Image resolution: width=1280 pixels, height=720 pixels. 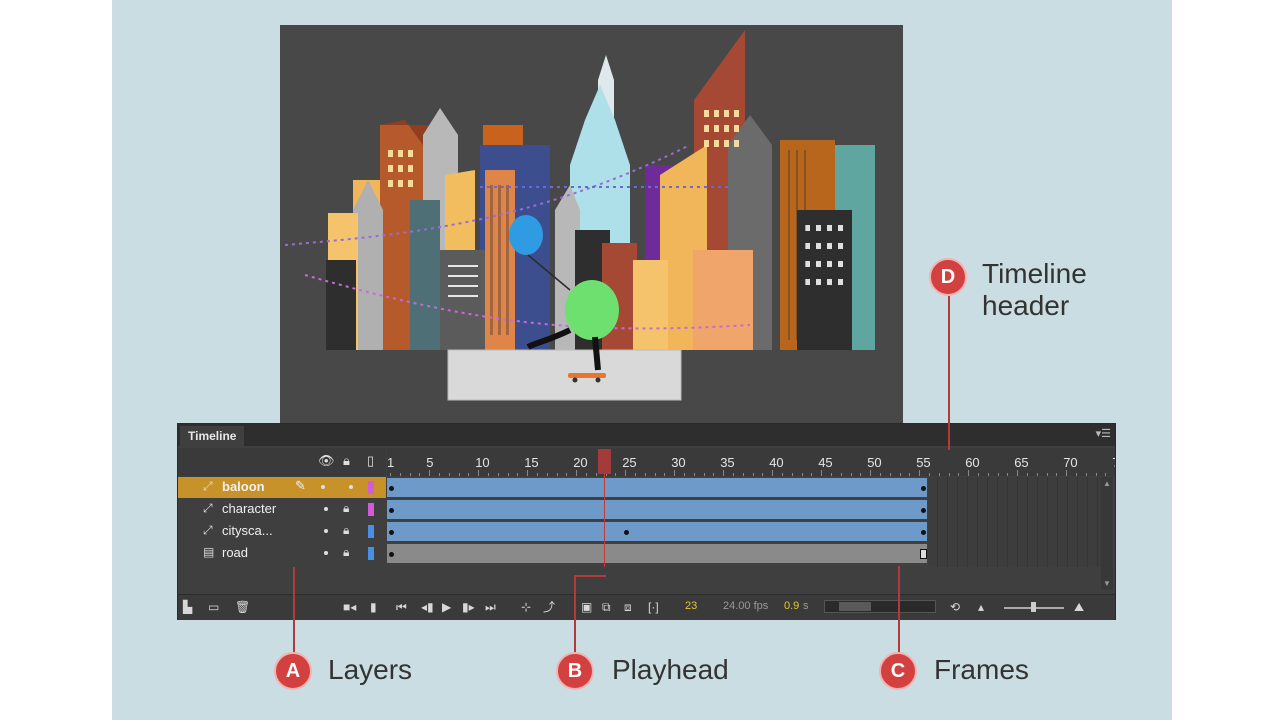 What do you see at coordinates (745, 606) in the screenshot?
I see `frame-rate: 24.00 fps` at bounding box center [745, 606].